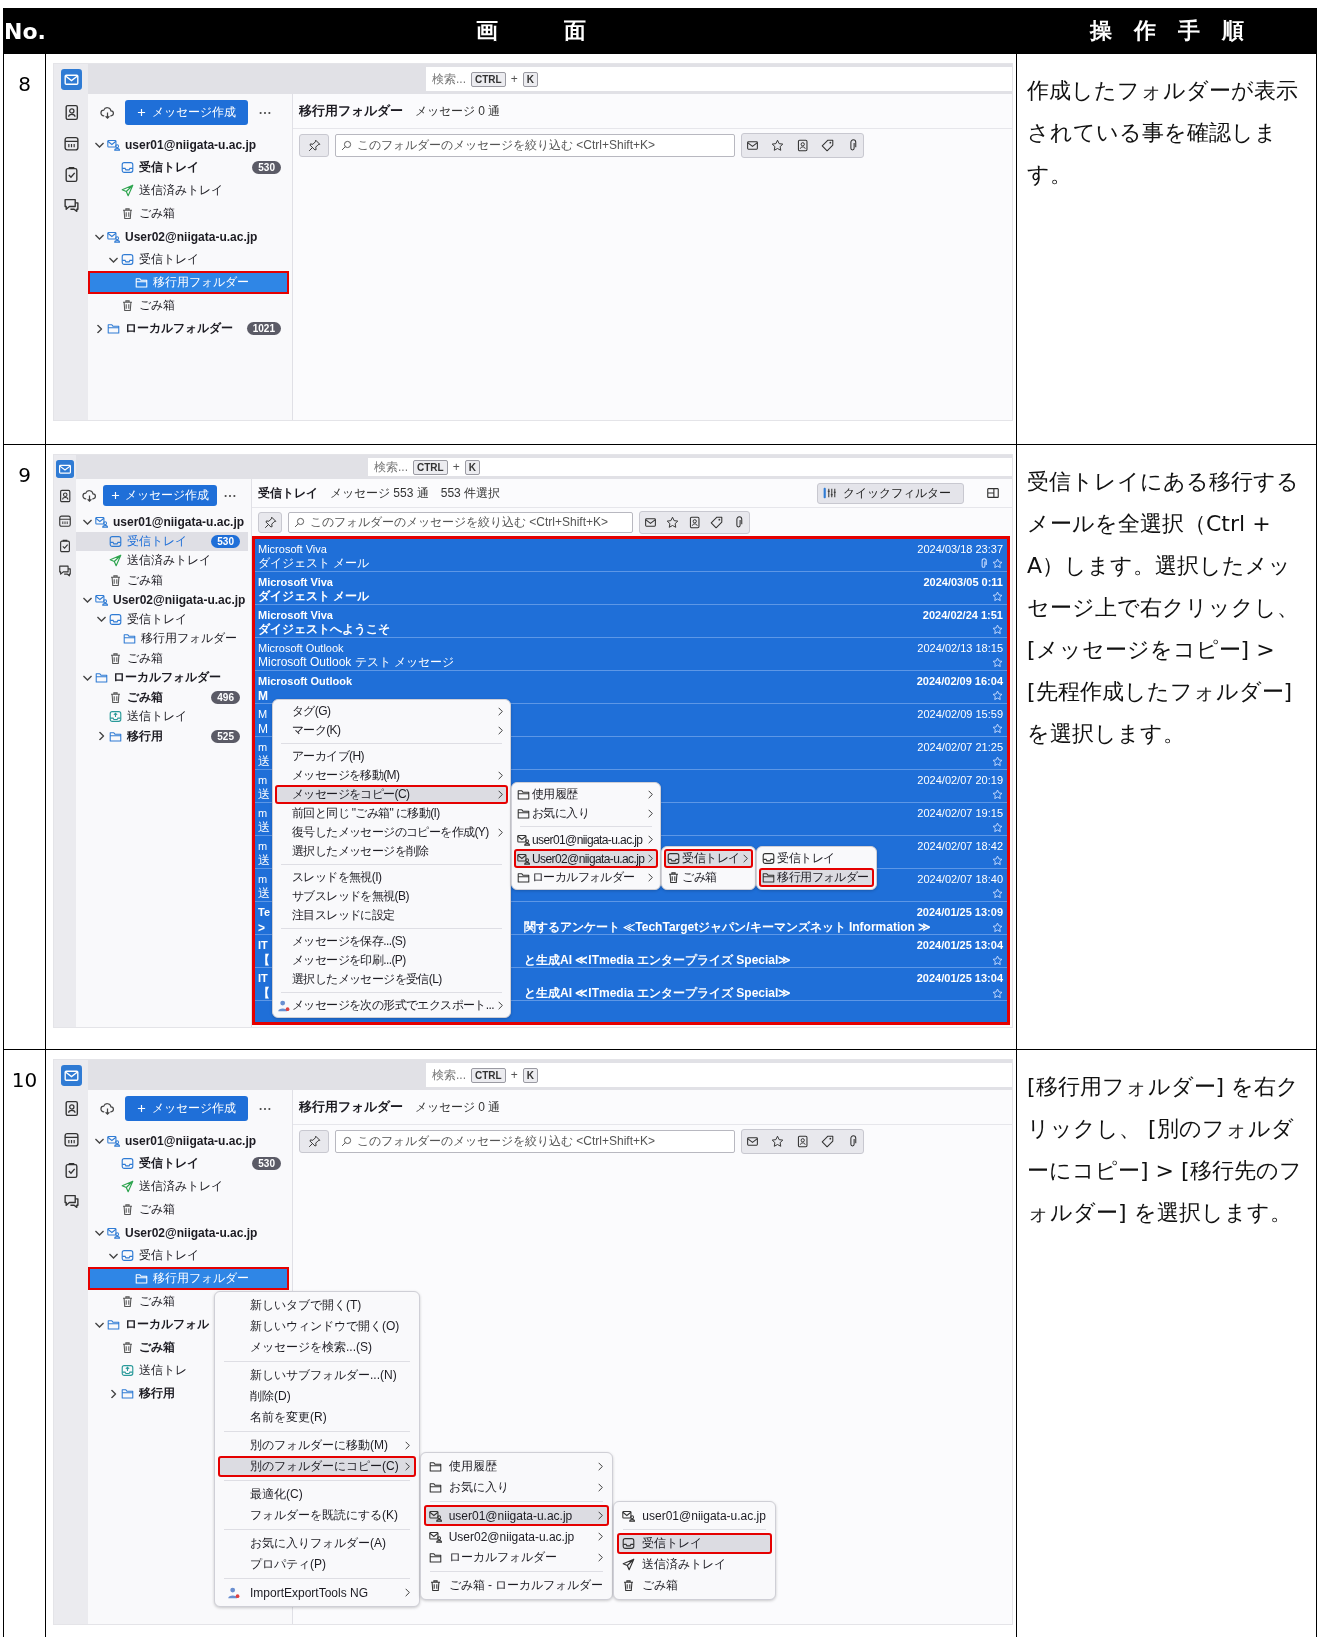 Image resolution: width=1319 pixels, height=1637 pixels. What do you see at coordinates (391, 832) in the screenshot?
I see `menu-item: 復号したメッセージのコピーを作成(Y)` at bounding box center [391, 832].